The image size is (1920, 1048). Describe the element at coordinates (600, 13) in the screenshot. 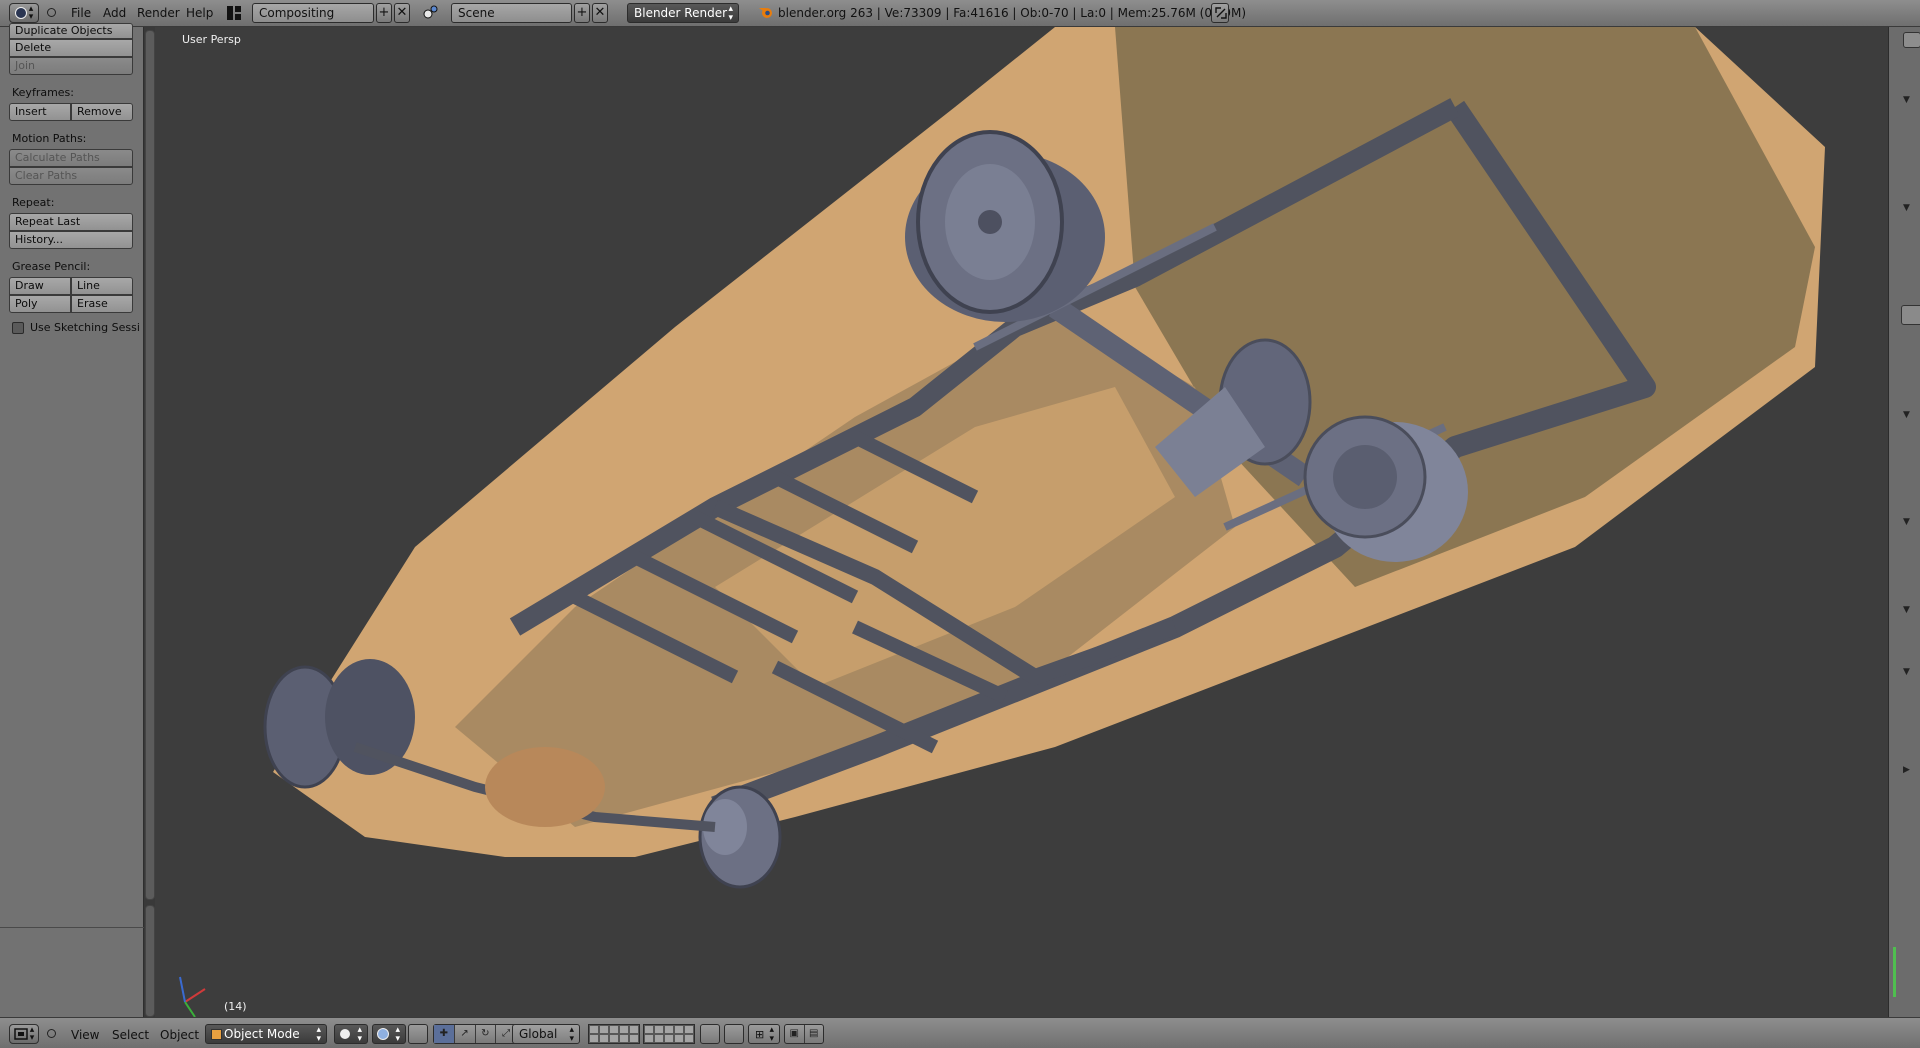

I see `delete-scene-button: ✕` at that location.